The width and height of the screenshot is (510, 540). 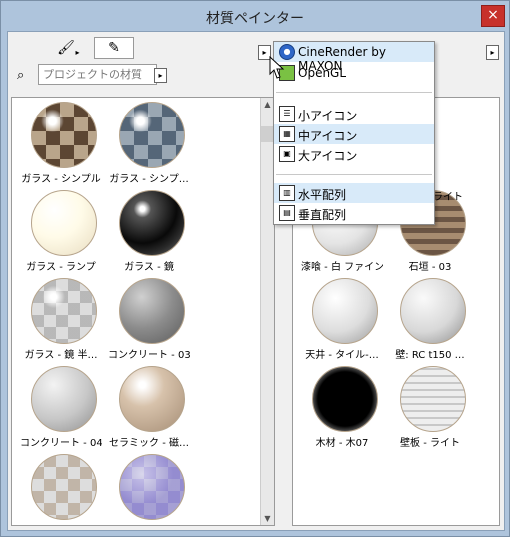 What do you see at coordinates (92, 74) in the screenshot?
I see `search-placeholder: プロジェクトの材質` at bounding box center [92, 74].